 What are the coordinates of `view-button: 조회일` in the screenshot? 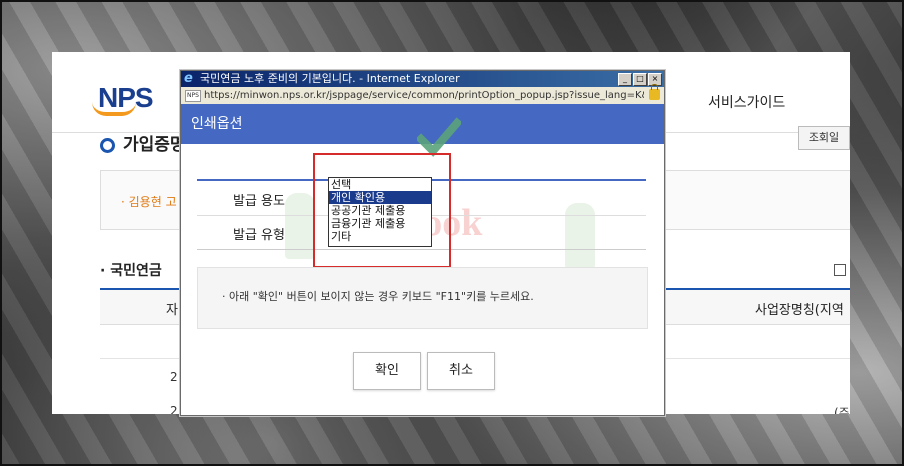 It's located at (824, 138).